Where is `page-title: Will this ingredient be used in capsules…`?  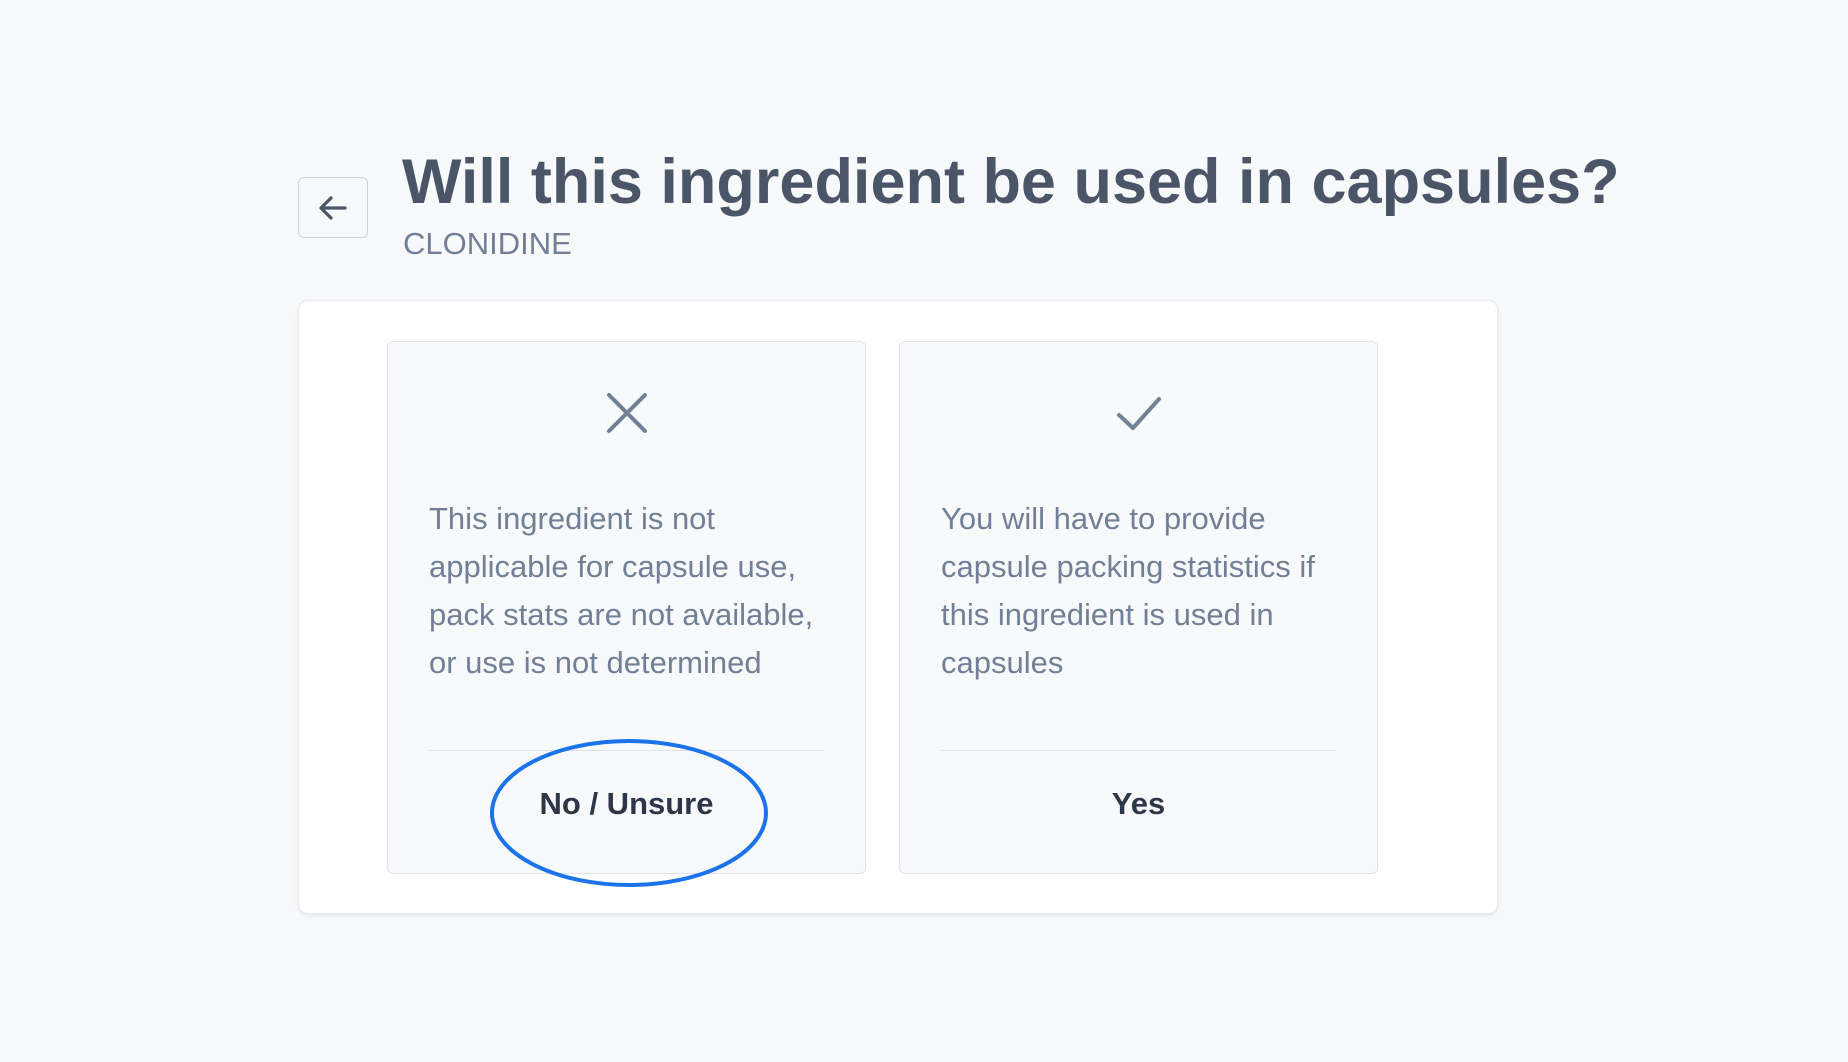
page-title: Will this ingredient be used in capsules… is located at coordinates (1011, 182).